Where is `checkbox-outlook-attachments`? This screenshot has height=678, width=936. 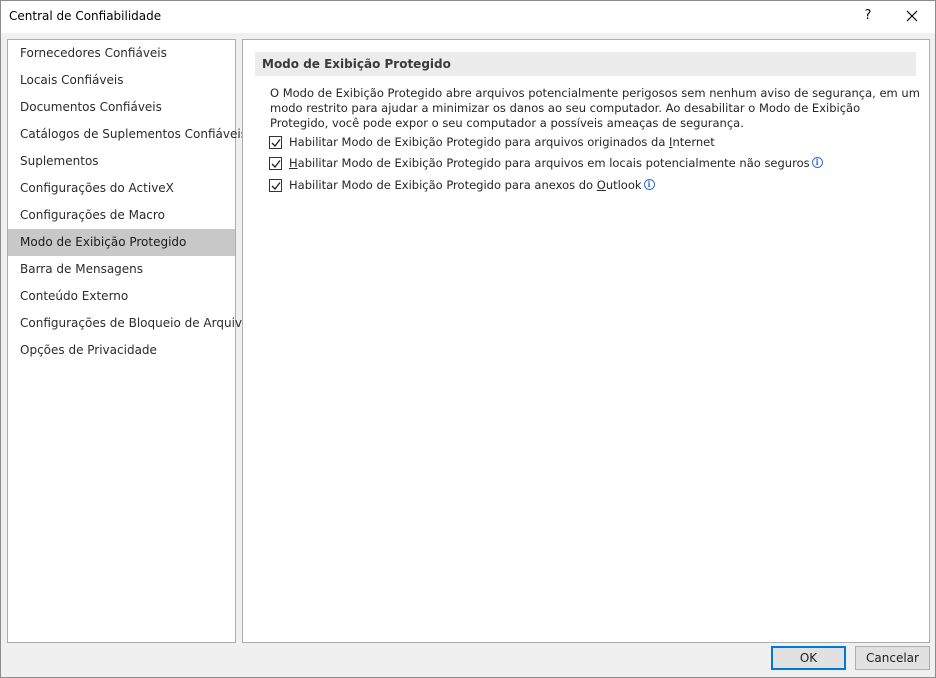 checkbox-outlook-attachments is located at coordinates (275, 185).